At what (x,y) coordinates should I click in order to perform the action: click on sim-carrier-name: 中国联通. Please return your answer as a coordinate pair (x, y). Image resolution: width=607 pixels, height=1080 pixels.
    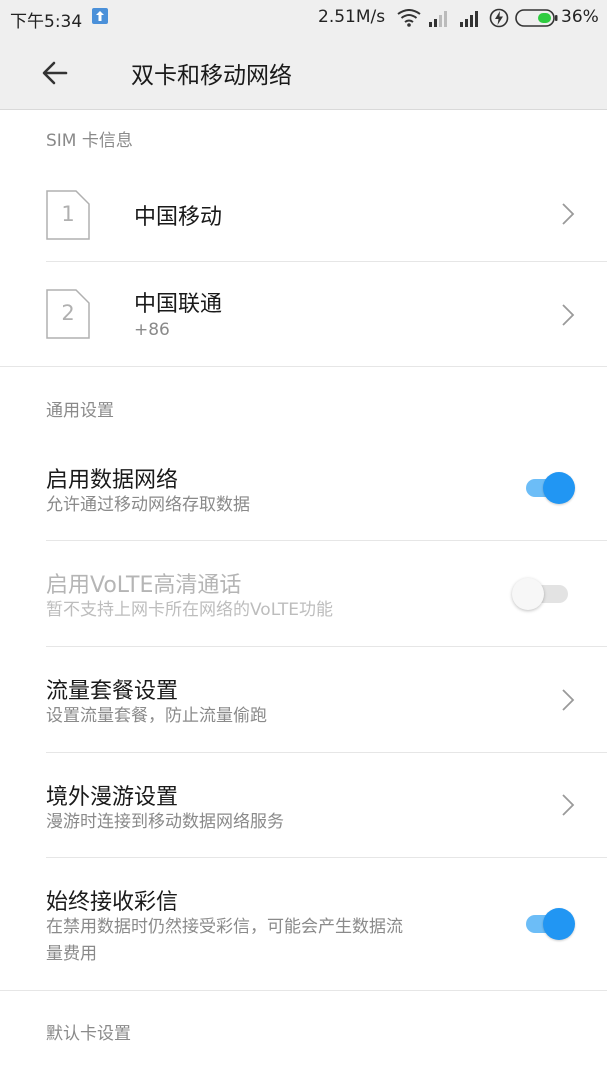
    Looking at the image, I should click on (178, 304).